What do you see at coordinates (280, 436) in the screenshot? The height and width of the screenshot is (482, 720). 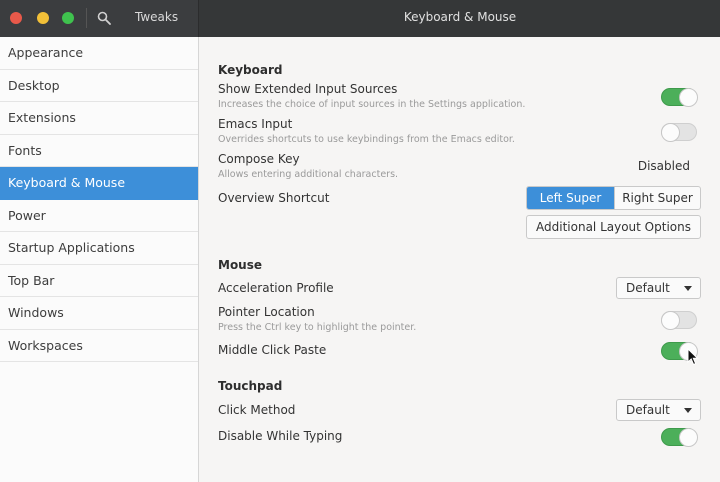 I see `disable-while-typing-label: Disable While Typing` at bounding box center [280, 436].